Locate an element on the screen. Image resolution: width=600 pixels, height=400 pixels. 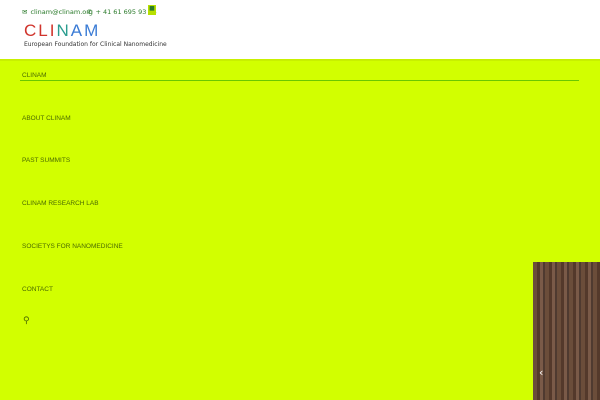
logo-text: CLINAM is located at coordinates (95, 31).